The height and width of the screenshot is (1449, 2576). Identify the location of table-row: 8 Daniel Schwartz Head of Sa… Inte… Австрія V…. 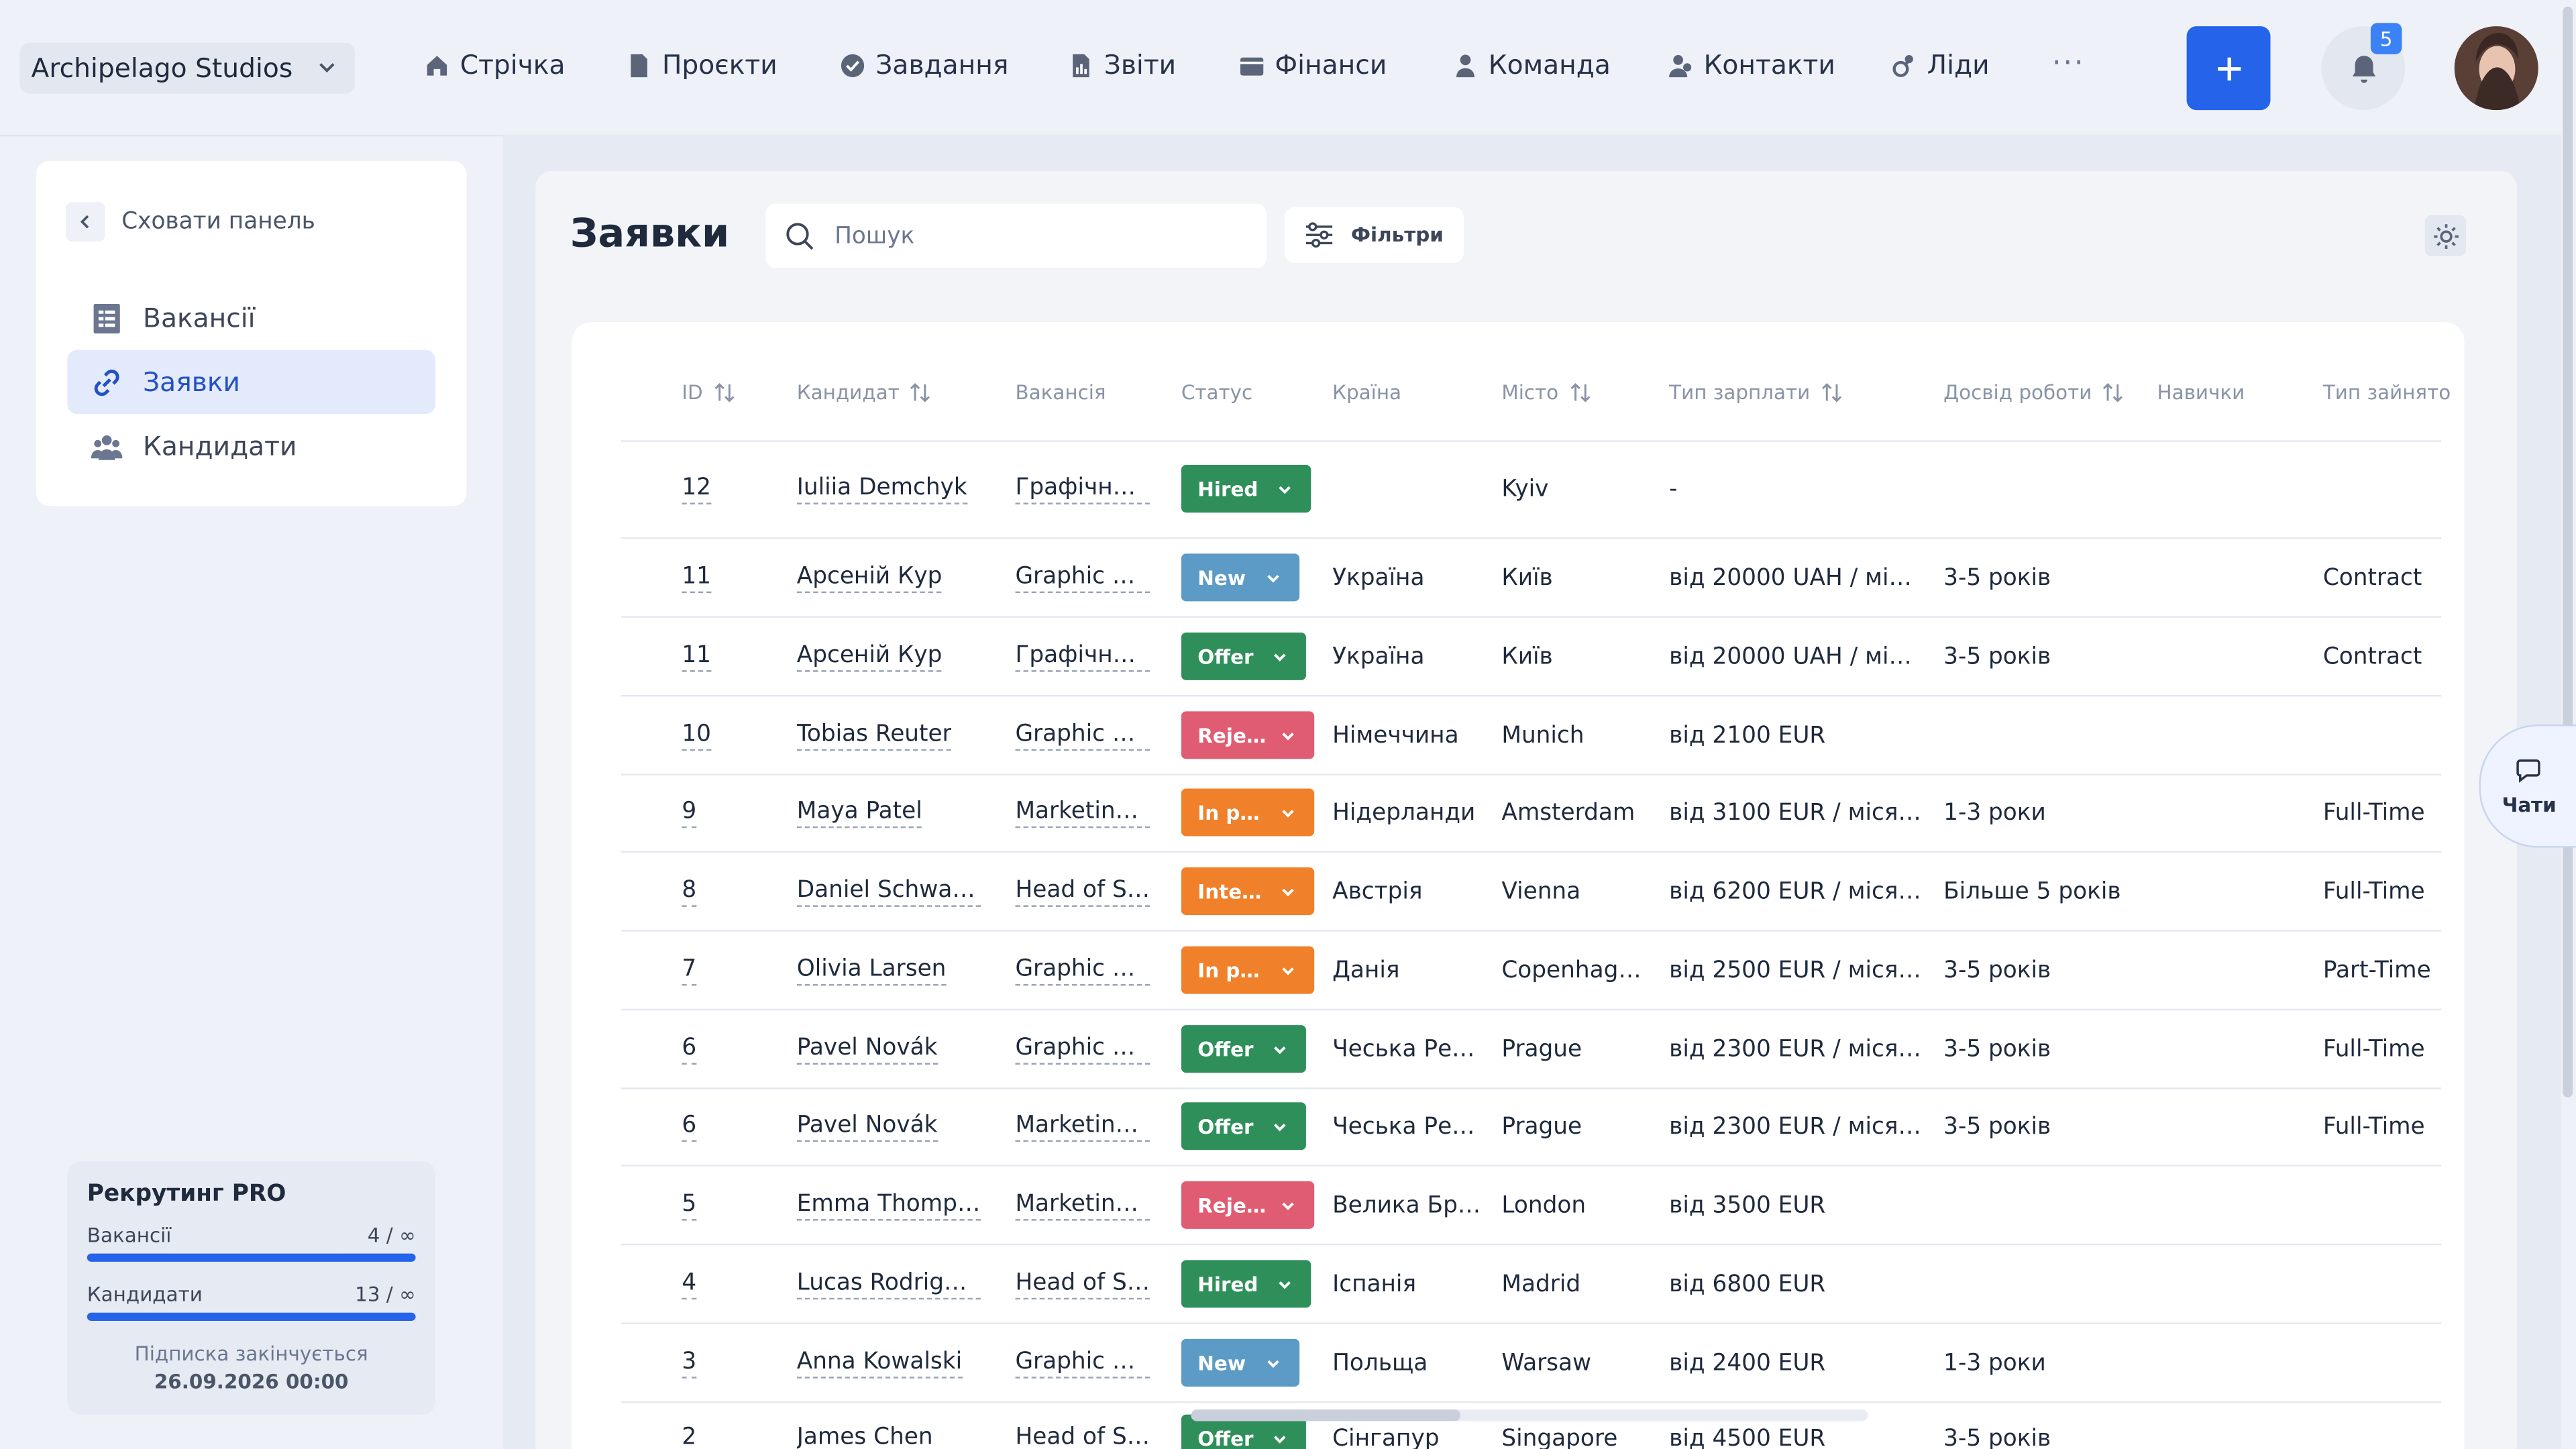
(1518, 891).